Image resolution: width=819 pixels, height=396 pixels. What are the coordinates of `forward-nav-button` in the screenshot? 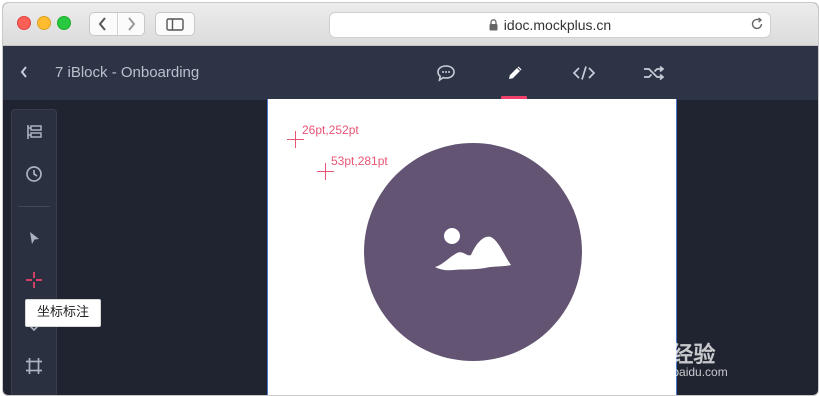 It's located at (130, 24).